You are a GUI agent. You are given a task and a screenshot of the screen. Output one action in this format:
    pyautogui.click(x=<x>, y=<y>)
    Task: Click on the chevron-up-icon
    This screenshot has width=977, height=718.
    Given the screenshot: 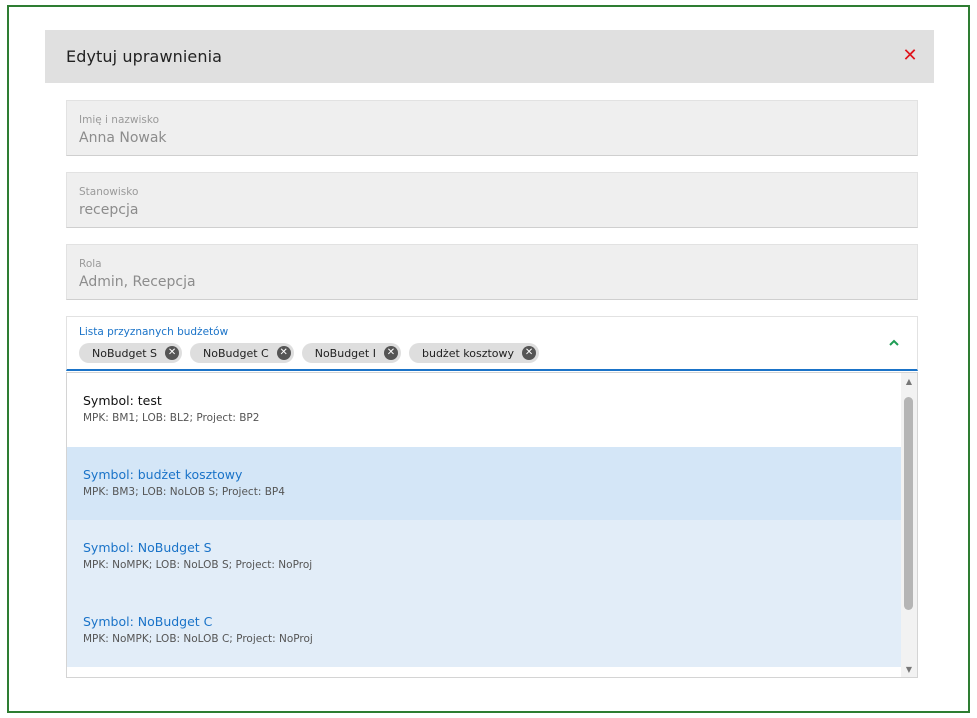 What is the action you would take?
    pyautogui.click(x=894, y=343)
    